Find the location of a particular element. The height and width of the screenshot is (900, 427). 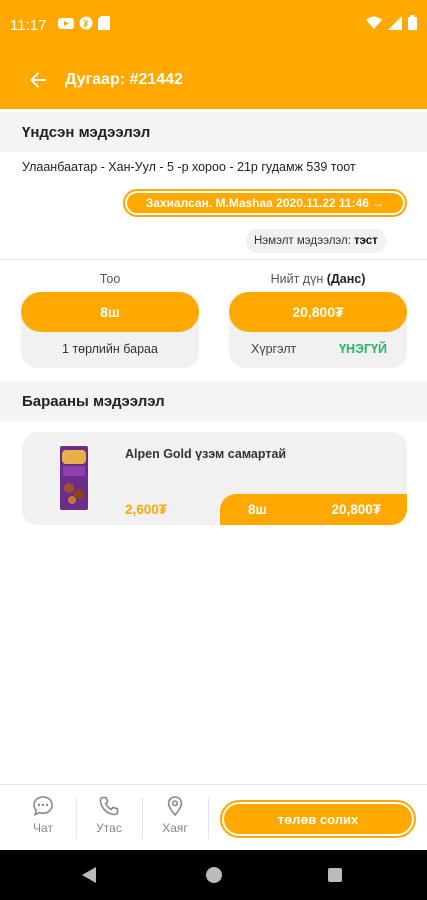

product-image is located at coordinates (74, 478).